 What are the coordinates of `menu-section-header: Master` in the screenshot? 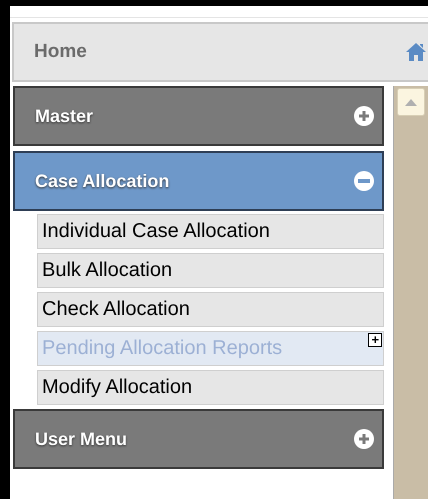 It's located at (198, 116).